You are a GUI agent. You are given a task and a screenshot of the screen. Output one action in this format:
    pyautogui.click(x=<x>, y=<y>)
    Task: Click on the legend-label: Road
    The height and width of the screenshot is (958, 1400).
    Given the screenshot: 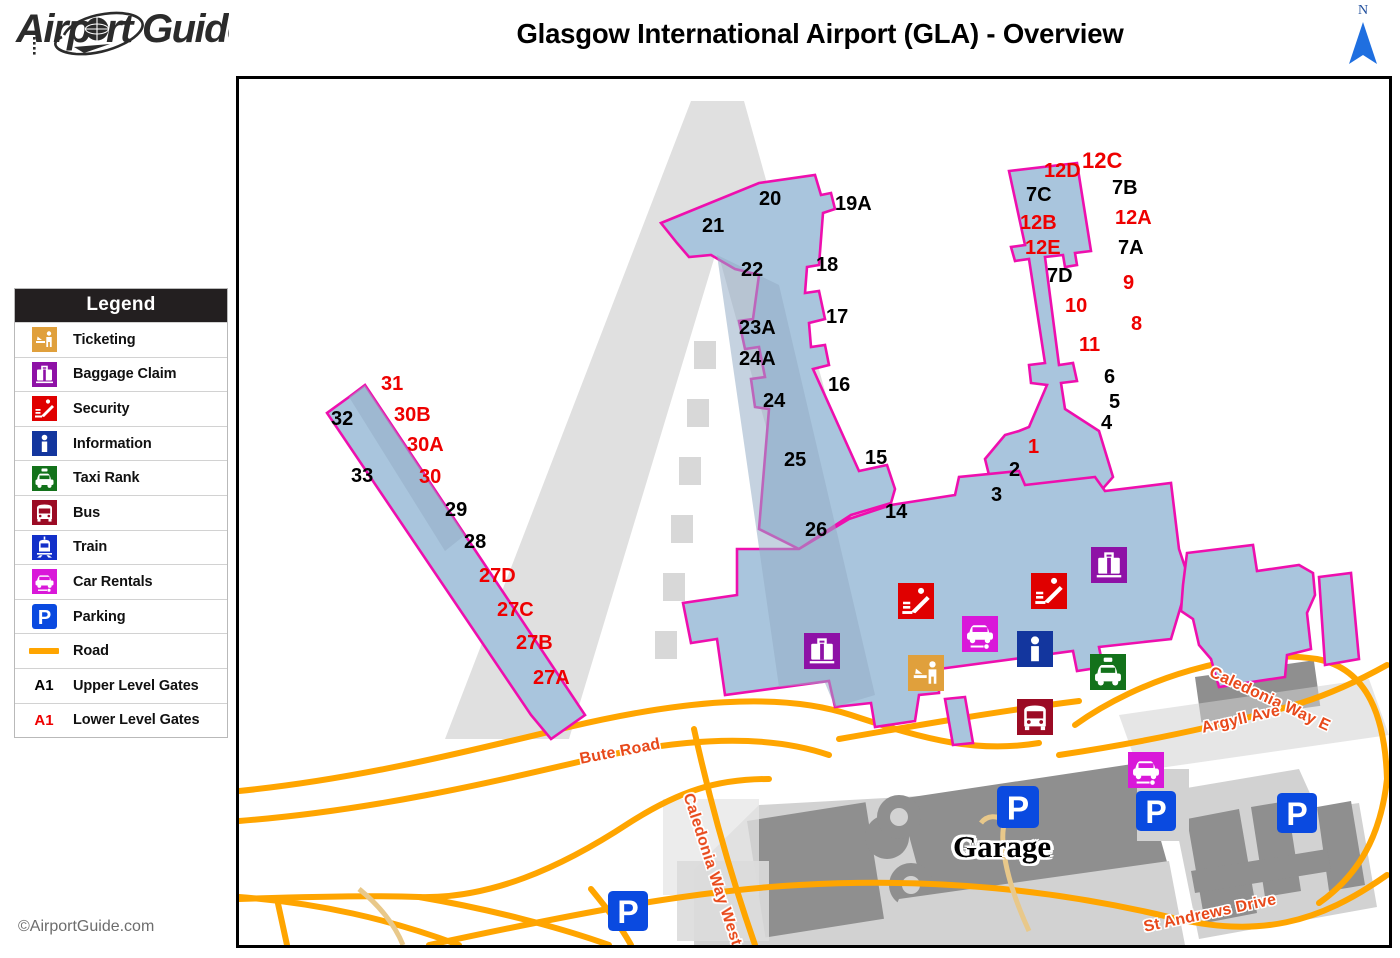 What is the action you would take?
    pyautogui.click(x=91, y=651)
    